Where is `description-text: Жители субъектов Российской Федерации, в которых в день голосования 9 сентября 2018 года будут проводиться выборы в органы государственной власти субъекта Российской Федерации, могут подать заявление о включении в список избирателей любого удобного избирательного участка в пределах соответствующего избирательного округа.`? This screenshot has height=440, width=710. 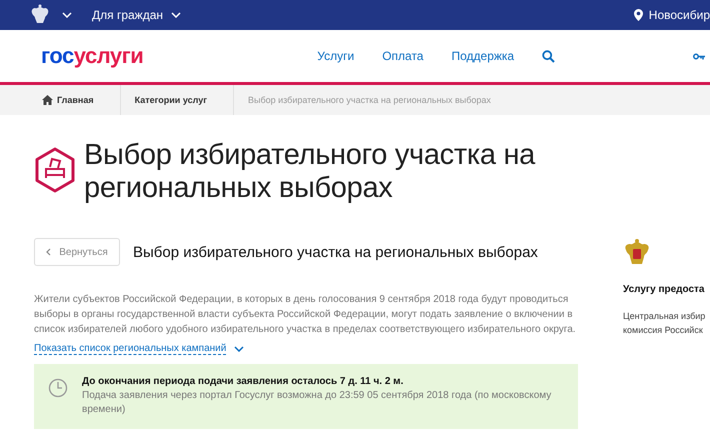 description-text: Жители субъектов Российской Федерации, в которых в день голосования 9 сентября 2018 года будут проводиться выборы в органы государственной власти субъекта Российской Федерации, могут подать заявление о включении в список избирателей любого удобного избирательного участка в пределах соответствующего избирательного округа. is located at coordinates (305, 315).